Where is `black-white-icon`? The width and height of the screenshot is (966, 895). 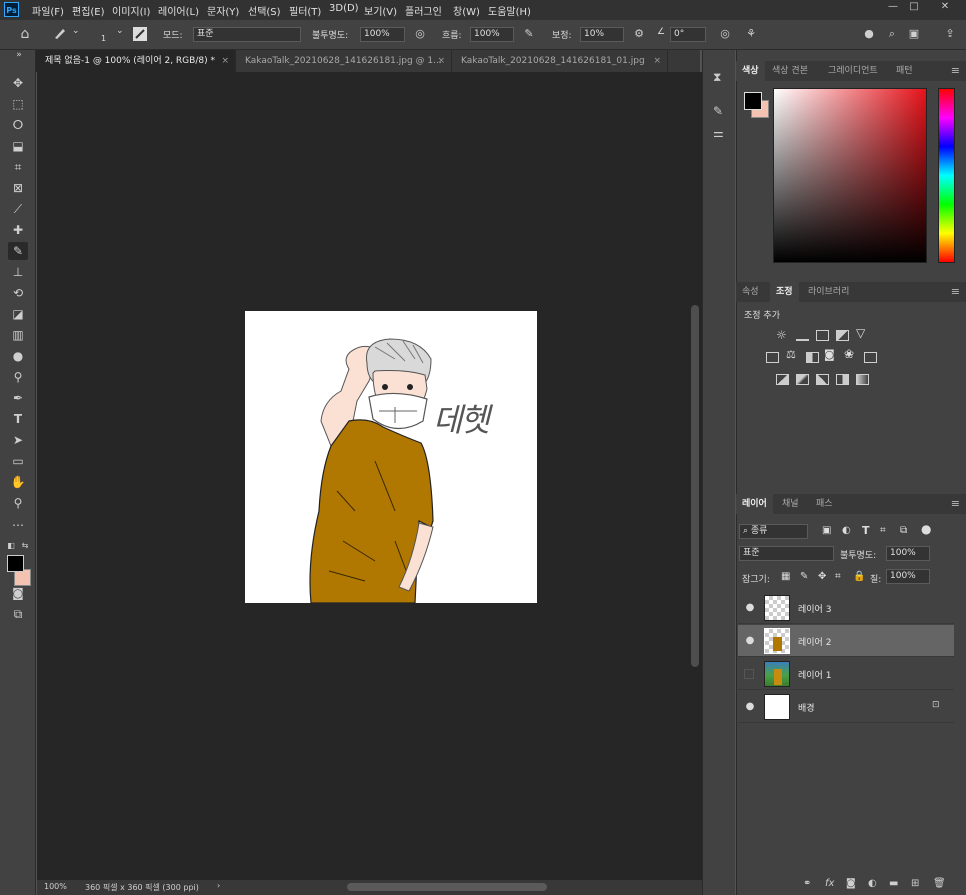
black-white-icon is located at coordinates (812, 357).